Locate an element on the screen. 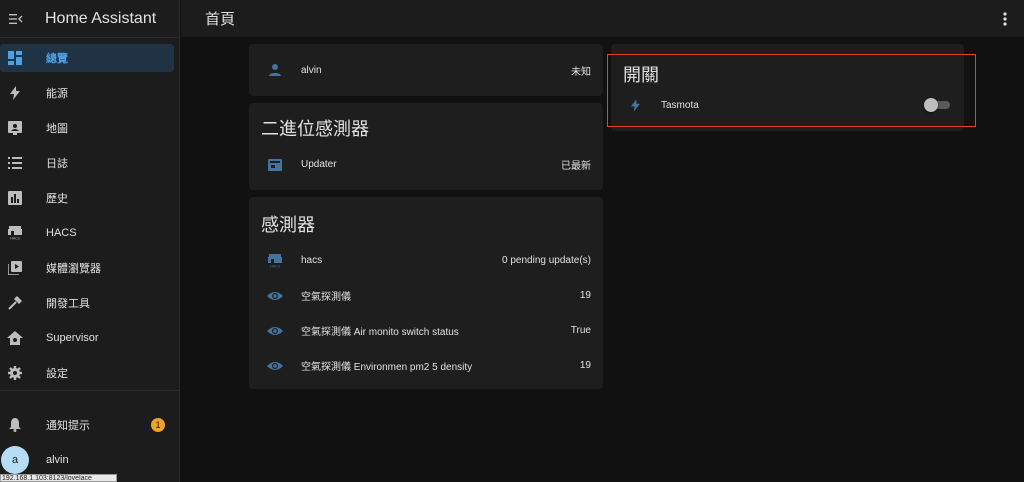 The image size is (1024, 482). binary-sensor-card: 二進位感測器 Updater 已最新 is located at coordinates (426, 146).